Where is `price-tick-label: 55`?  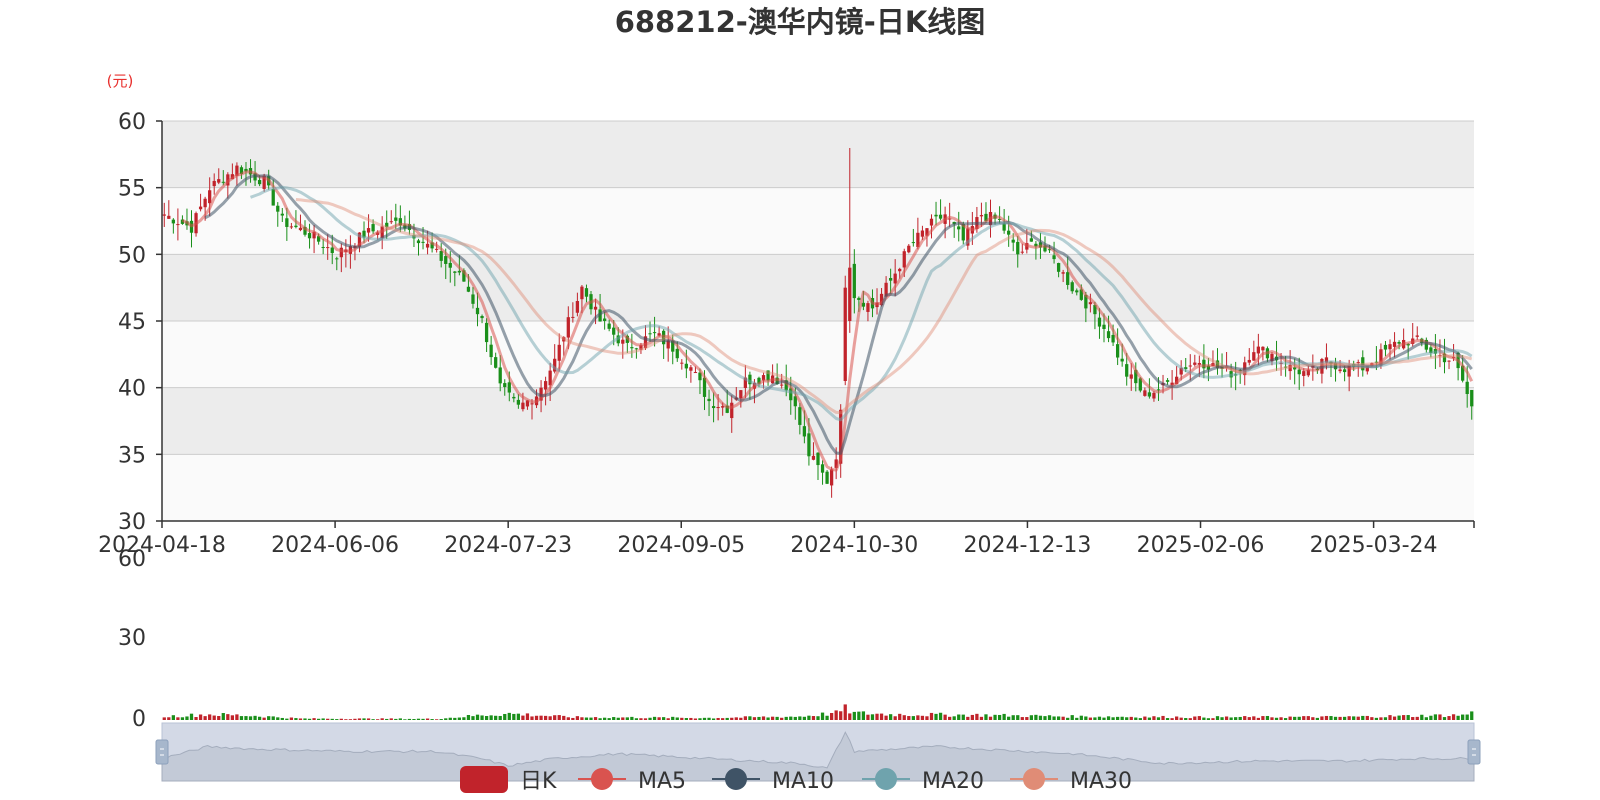 price-tick-label: 55 is located at coordinates (132, 189).